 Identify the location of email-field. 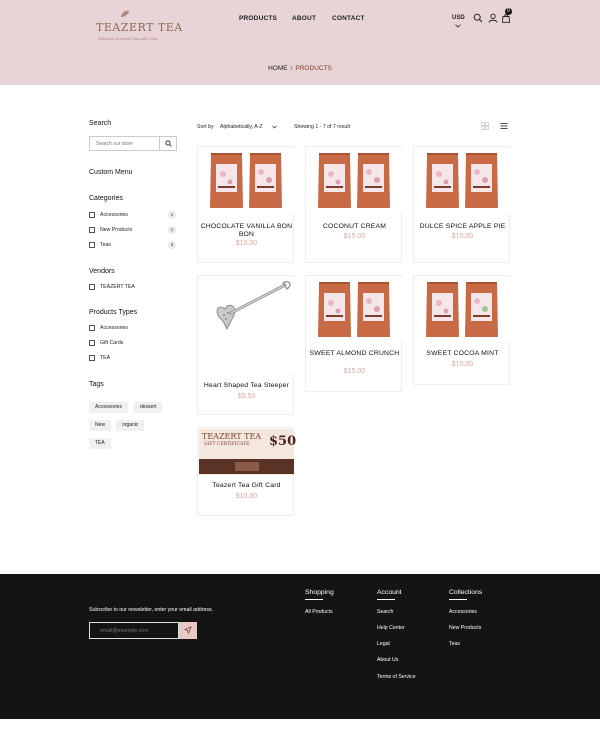
(134, 630).